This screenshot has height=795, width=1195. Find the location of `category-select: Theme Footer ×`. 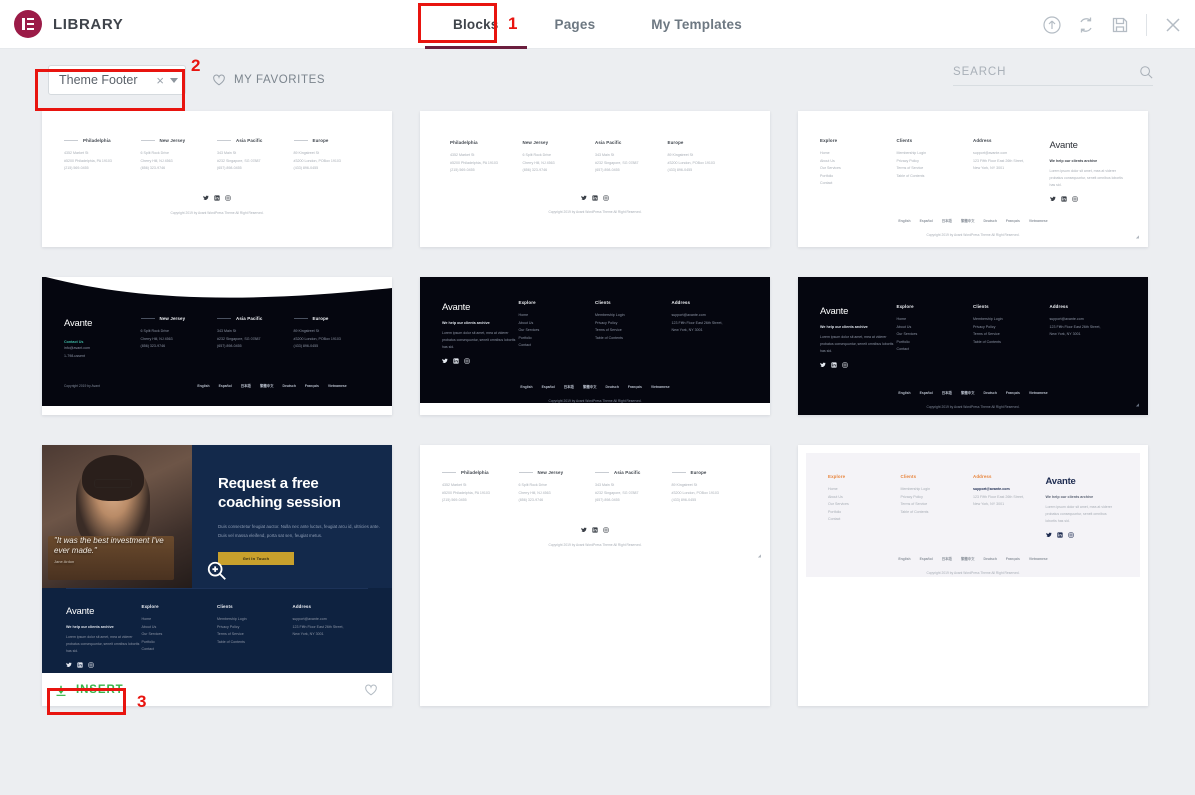

category-select: Theme Footer × is located at coordinates (117, 80).